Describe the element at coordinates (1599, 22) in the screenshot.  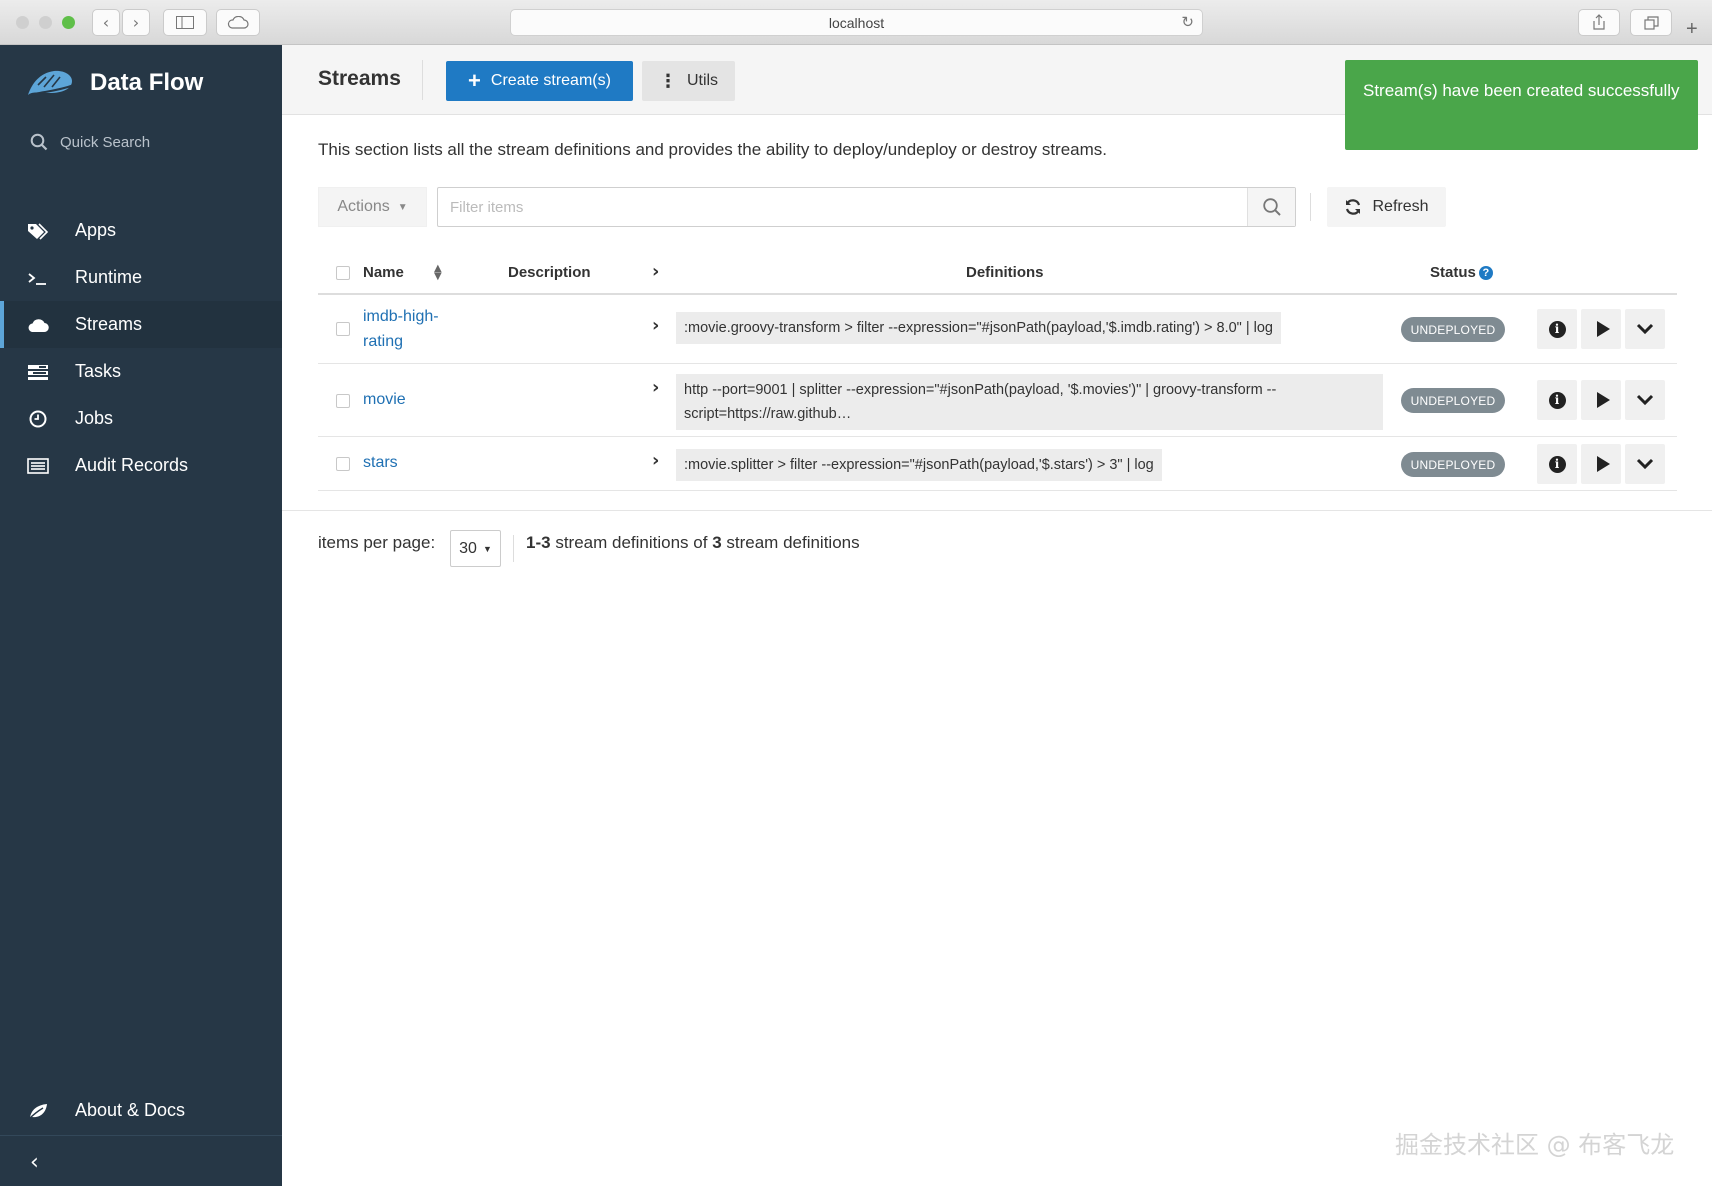
I see `share-button` at that location.